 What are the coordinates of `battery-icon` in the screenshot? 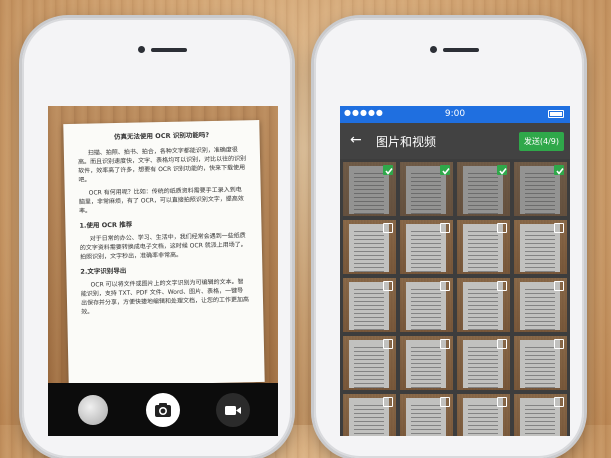 It's located at (556, 114).